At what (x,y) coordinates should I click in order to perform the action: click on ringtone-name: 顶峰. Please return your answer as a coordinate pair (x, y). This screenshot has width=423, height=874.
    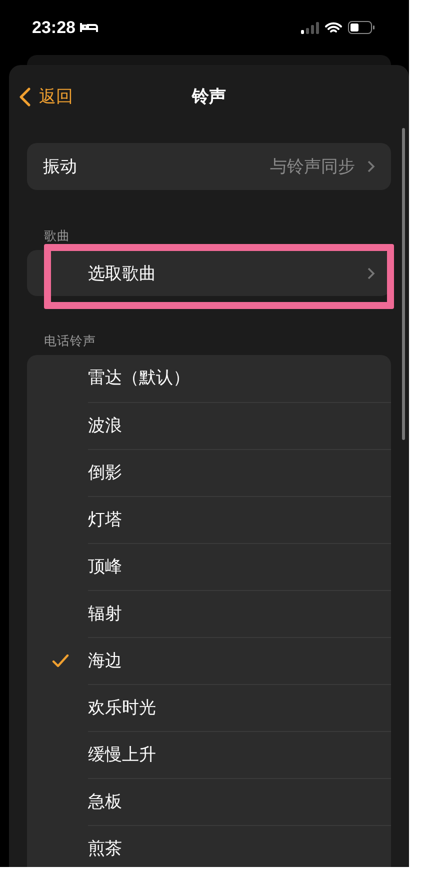
    Looking at the image, I should click on (239, 566).